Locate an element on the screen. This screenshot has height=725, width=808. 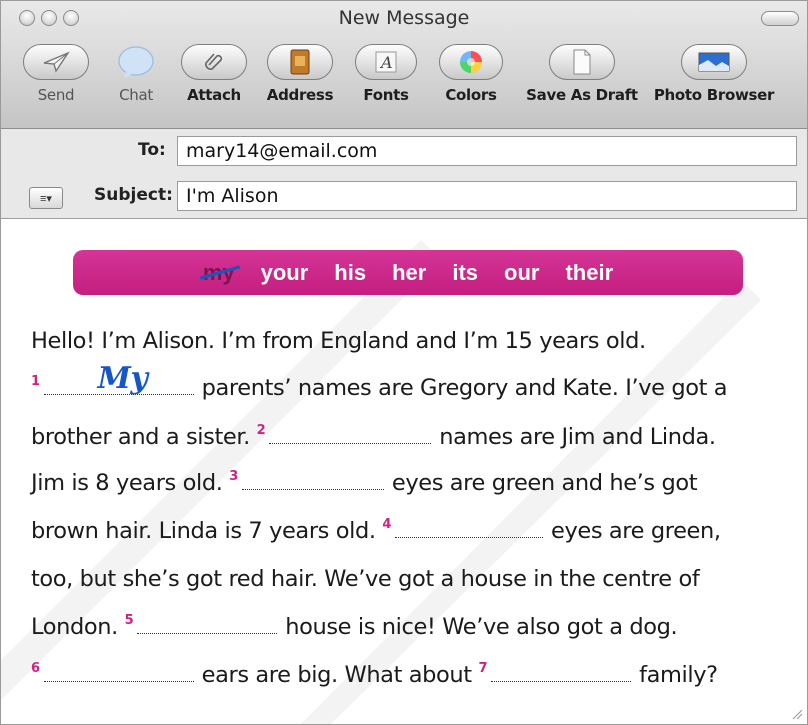
chat-button: Chat is located at coordinates (136, 74).